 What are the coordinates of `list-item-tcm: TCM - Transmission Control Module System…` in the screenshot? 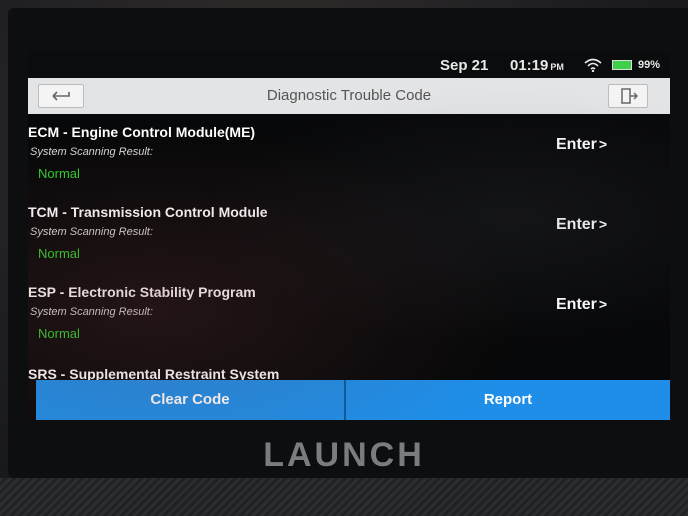 It's located at (349, 245).